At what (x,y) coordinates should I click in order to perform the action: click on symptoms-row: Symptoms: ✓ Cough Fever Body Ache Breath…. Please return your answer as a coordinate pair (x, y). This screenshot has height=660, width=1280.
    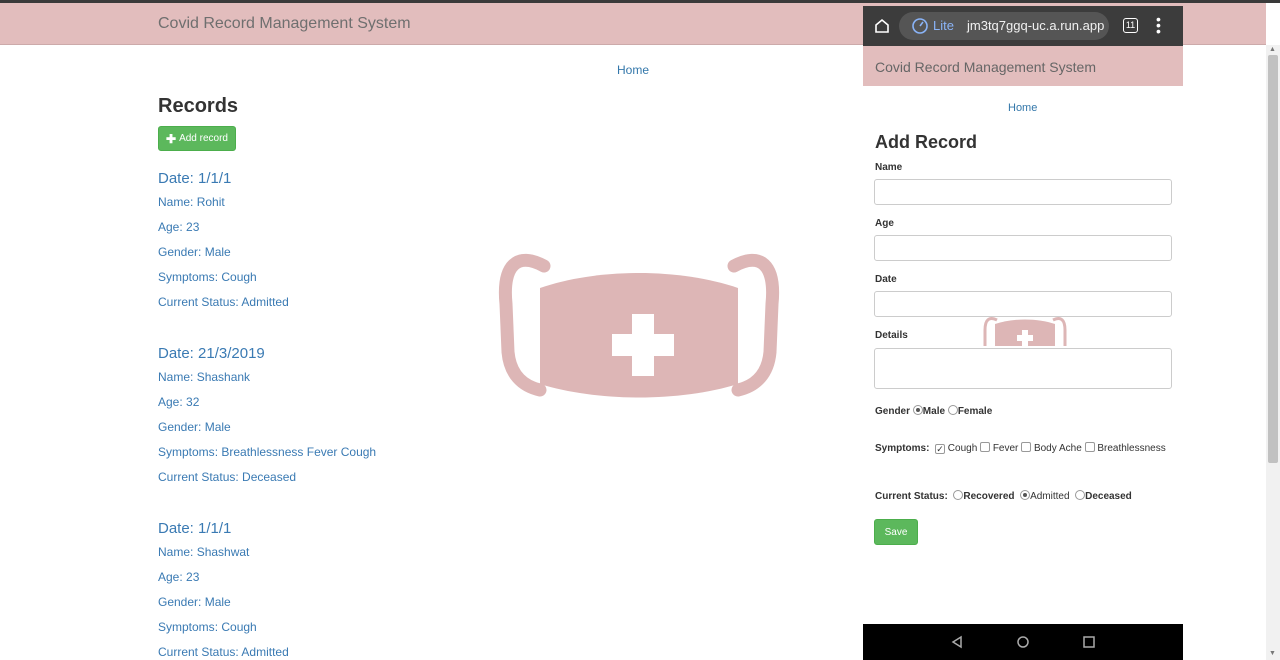
    Looking at the image, I should click on (1025, 448).